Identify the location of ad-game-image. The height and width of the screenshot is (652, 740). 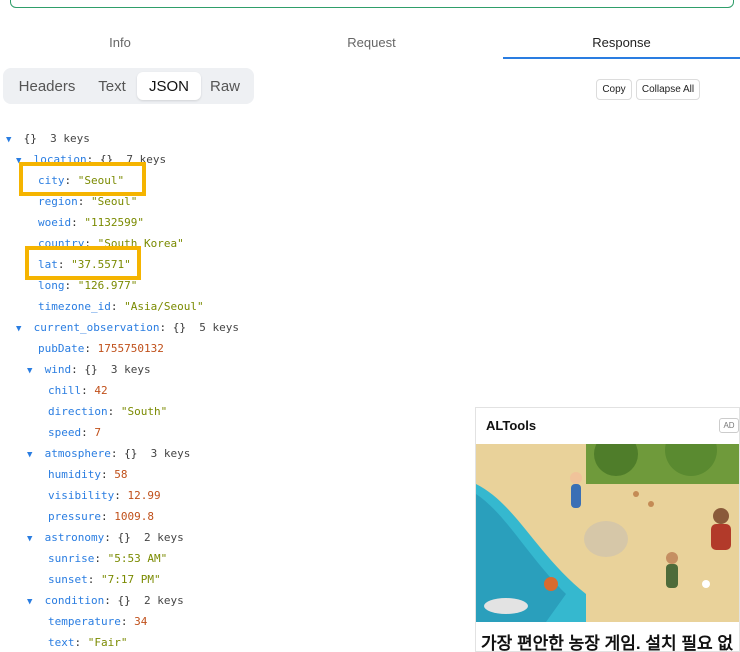
(607, 533).